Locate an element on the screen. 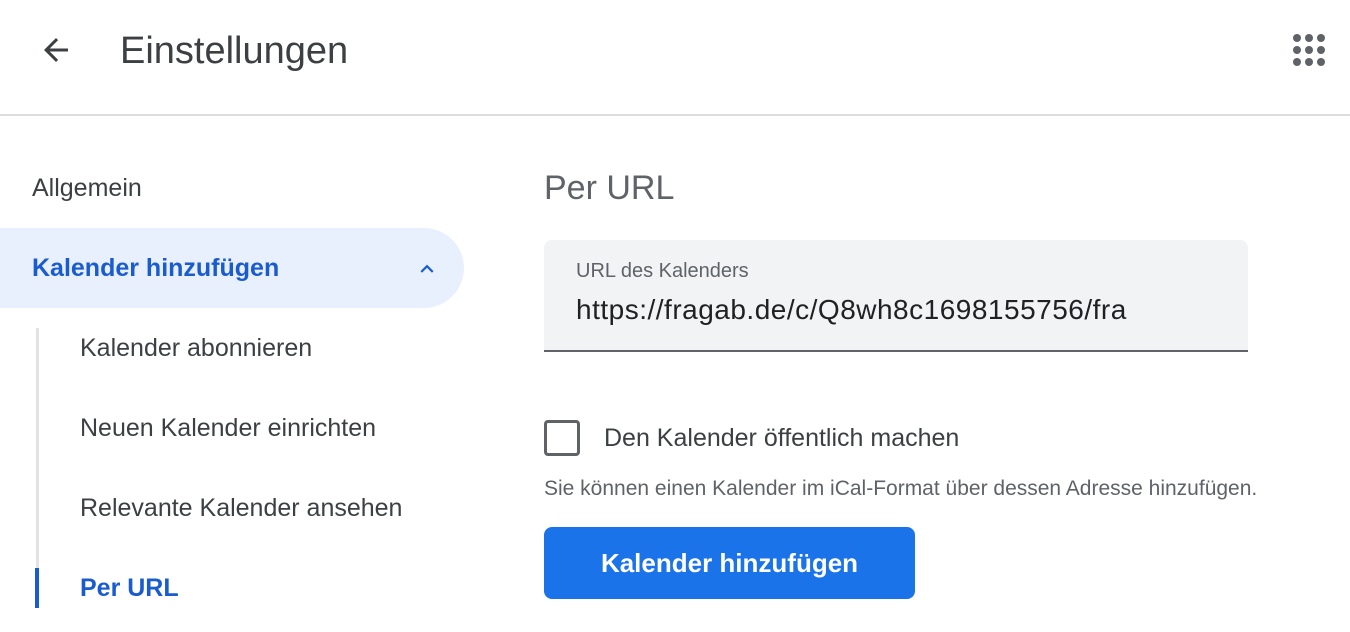  url-field-label: URL des Kalenders is located at coordinates (662, 271).